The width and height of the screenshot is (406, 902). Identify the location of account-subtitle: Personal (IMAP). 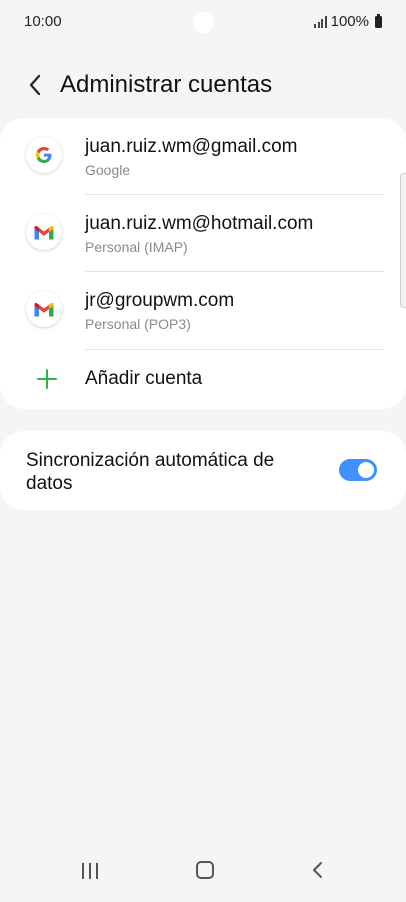
(136, 247).